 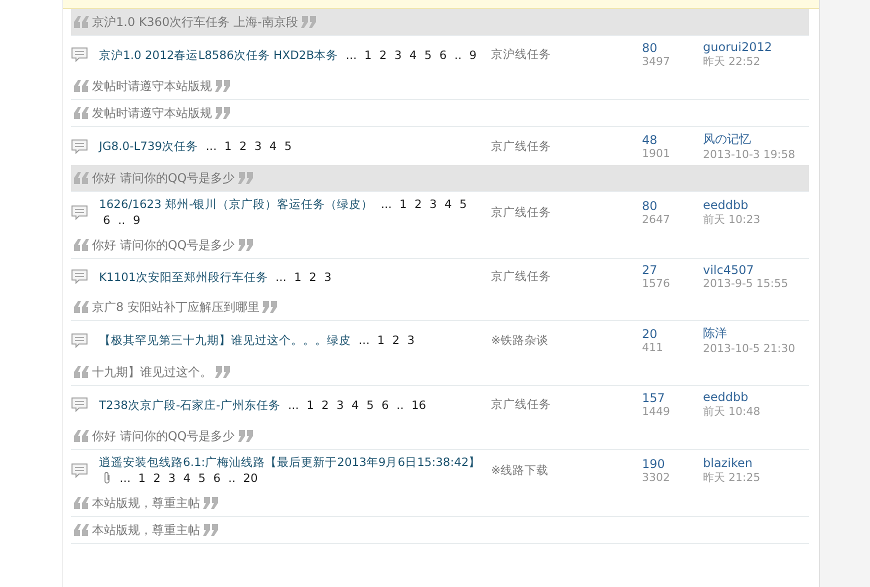 What do you see at coordinates (418, 405) in the screenshot?
I see `page-link: 16` at bounding box center [418, 405].